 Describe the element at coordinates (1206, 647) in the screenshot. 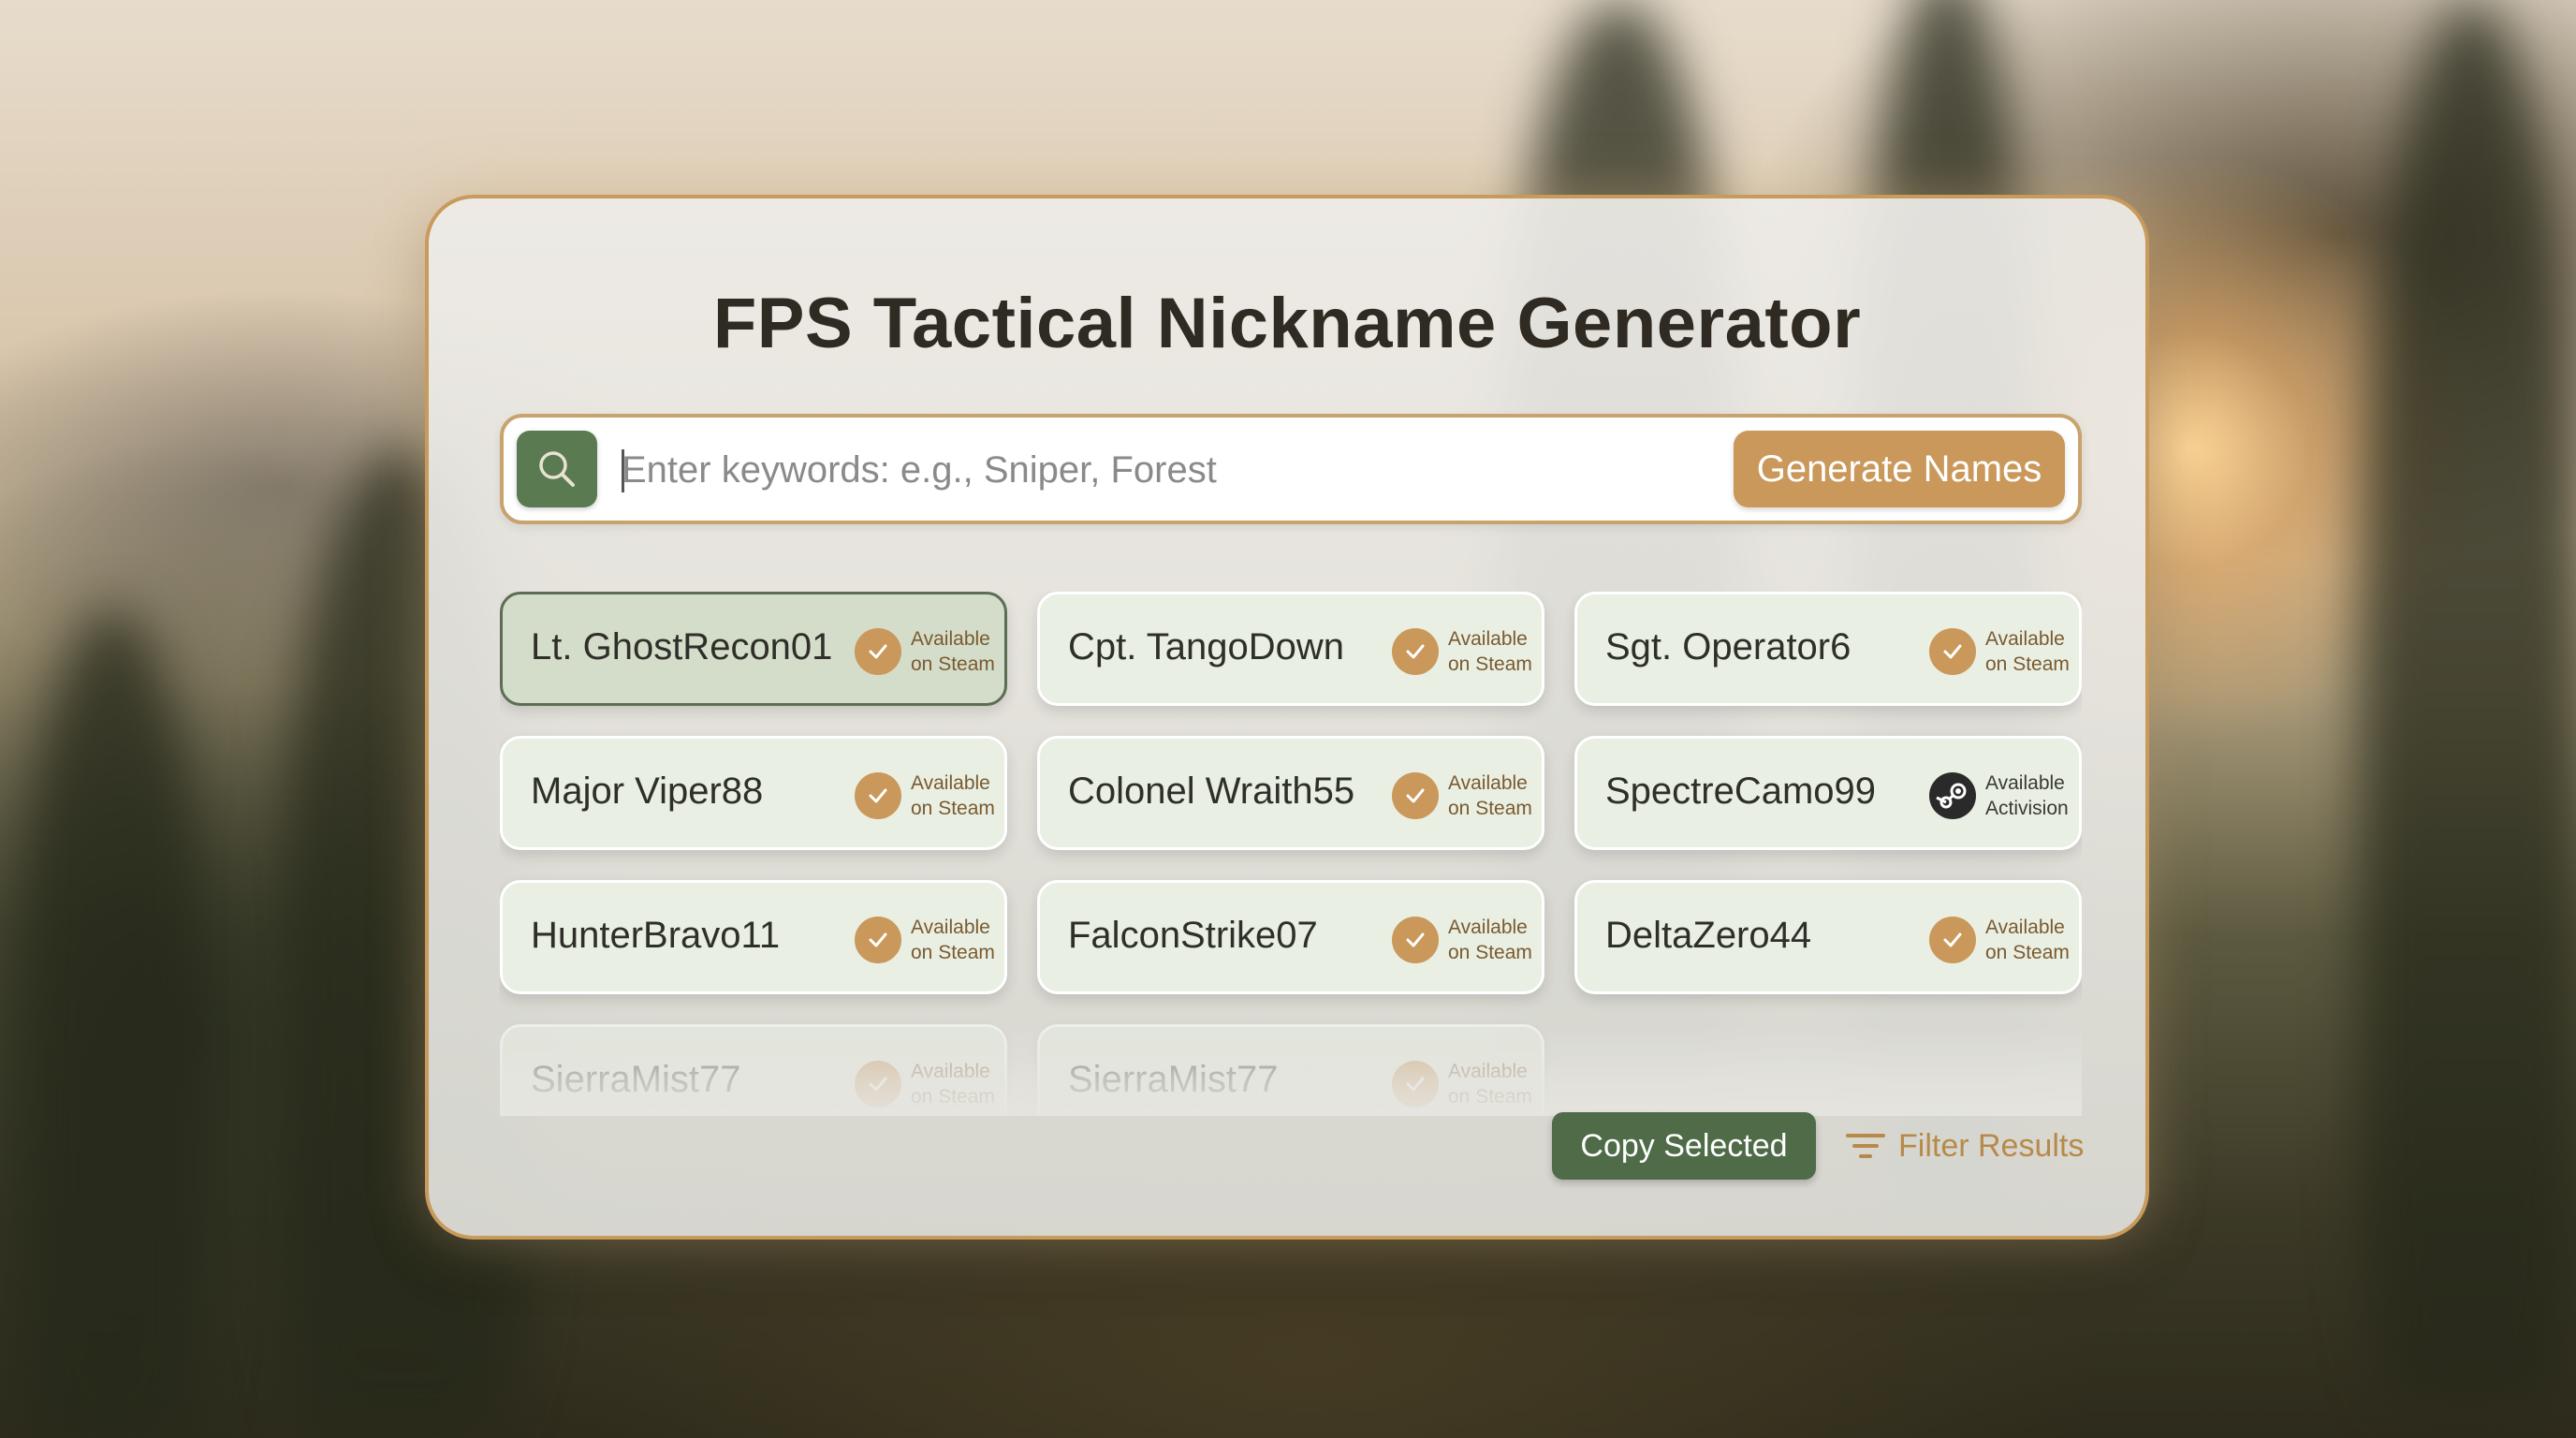

I see `nickname-label: Cpt. TangoDown` at that location.